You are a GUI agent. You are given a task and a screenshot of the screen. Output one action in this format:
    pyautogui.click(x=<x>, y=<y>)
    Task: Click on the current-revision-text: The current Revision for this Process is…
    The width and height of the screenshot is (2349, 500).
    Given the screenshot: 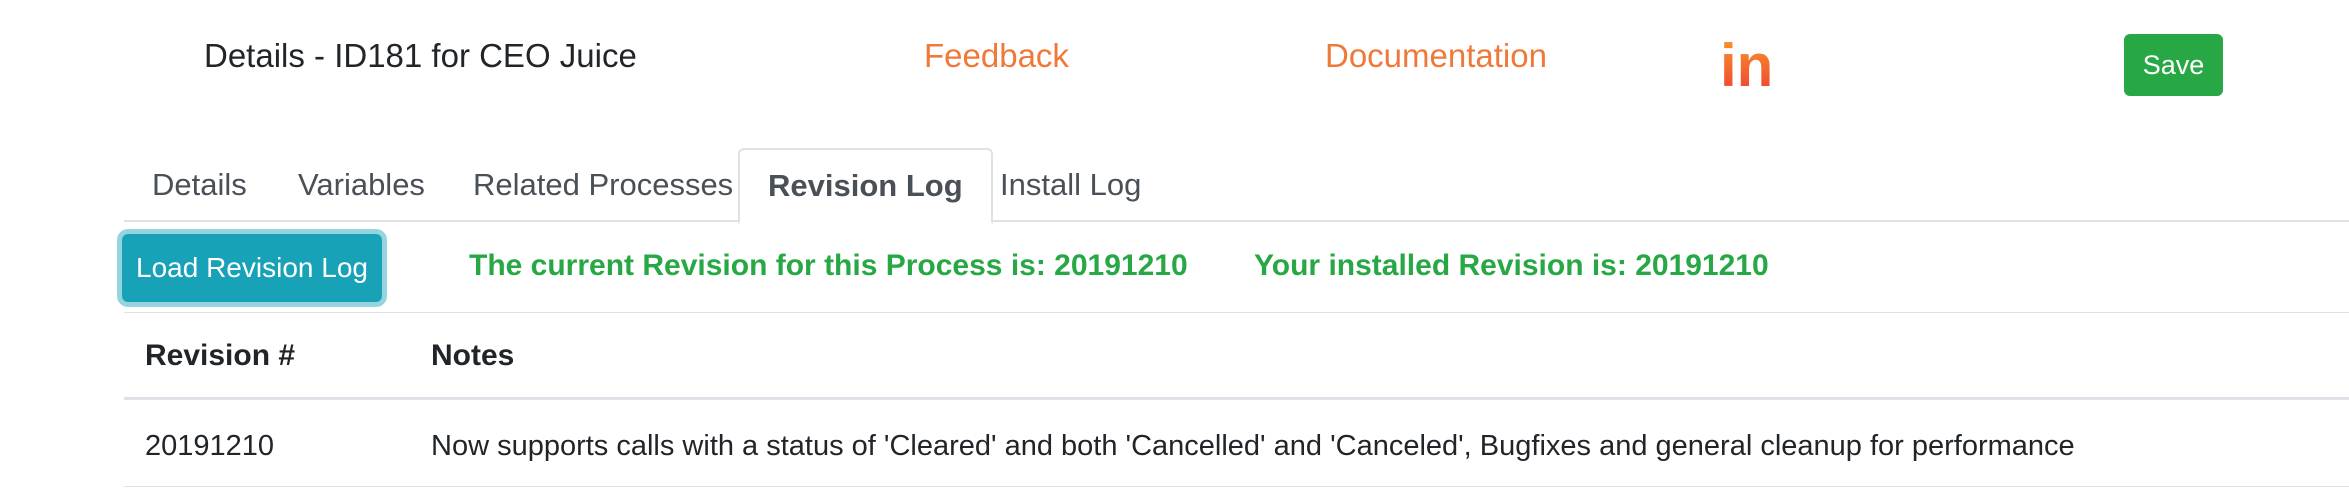 What is the action you would take?
    pyautogui.click(x=828, y=265)
    